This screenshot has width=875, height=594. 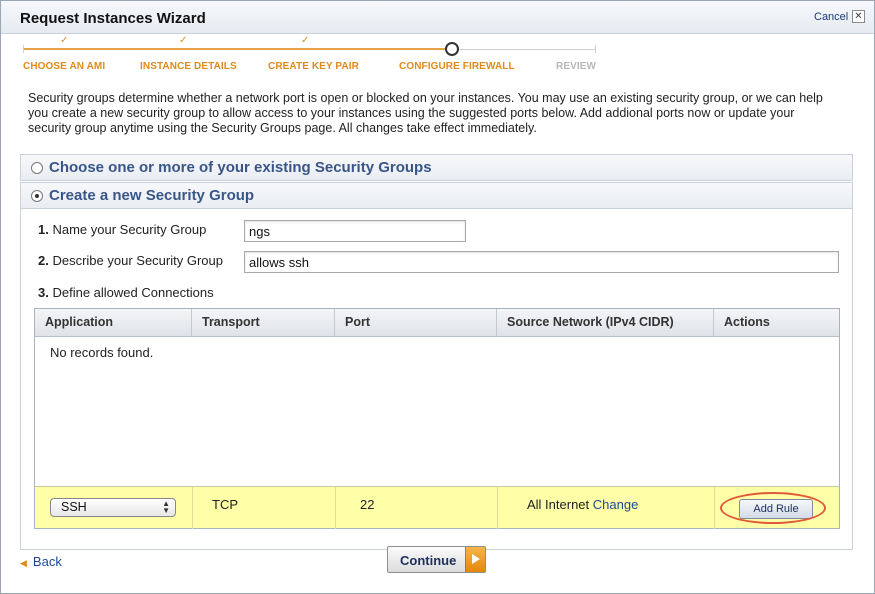 What do you see at coordinates (776, 509) in the screenshot?
I see `add-rule-button: Add Rule` at bounding box center [776, 509].